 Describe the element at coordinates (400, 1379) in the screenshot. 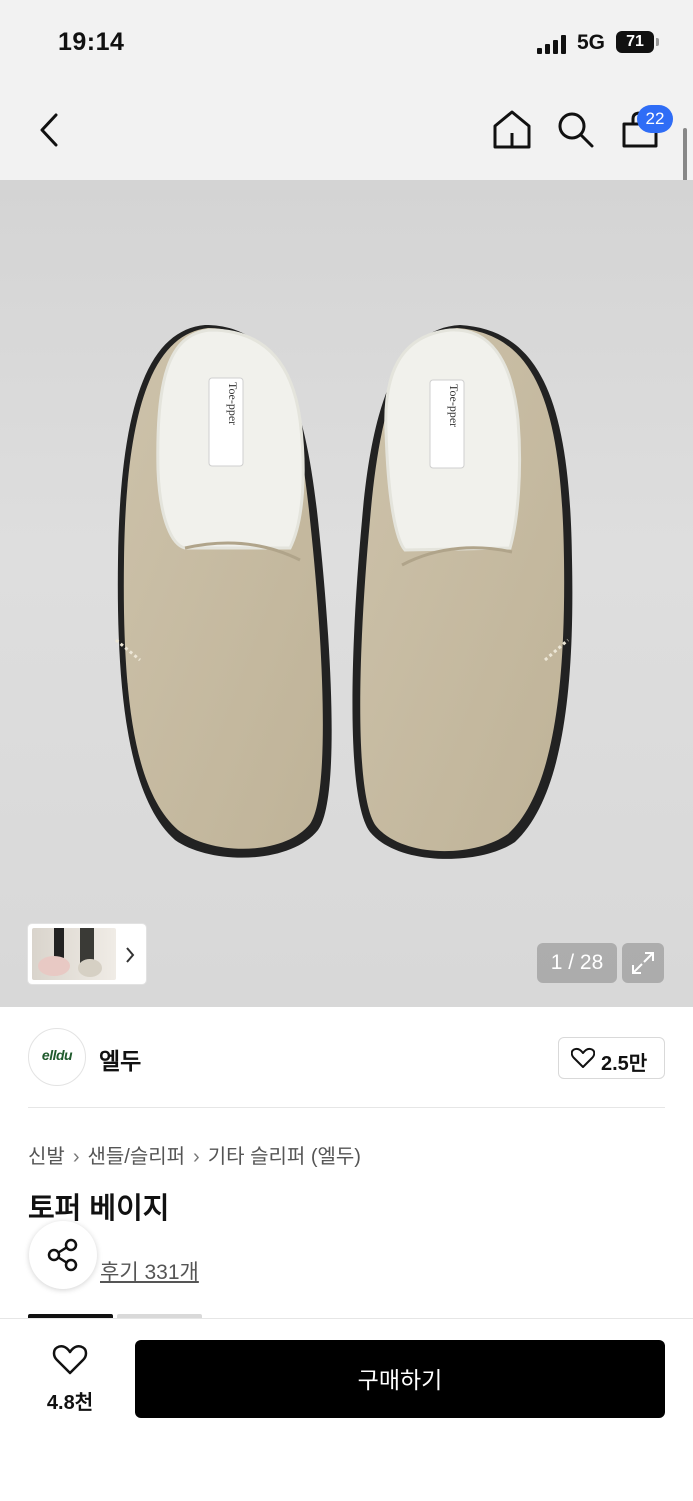

I see `buy-button: 구매하기` at that location.